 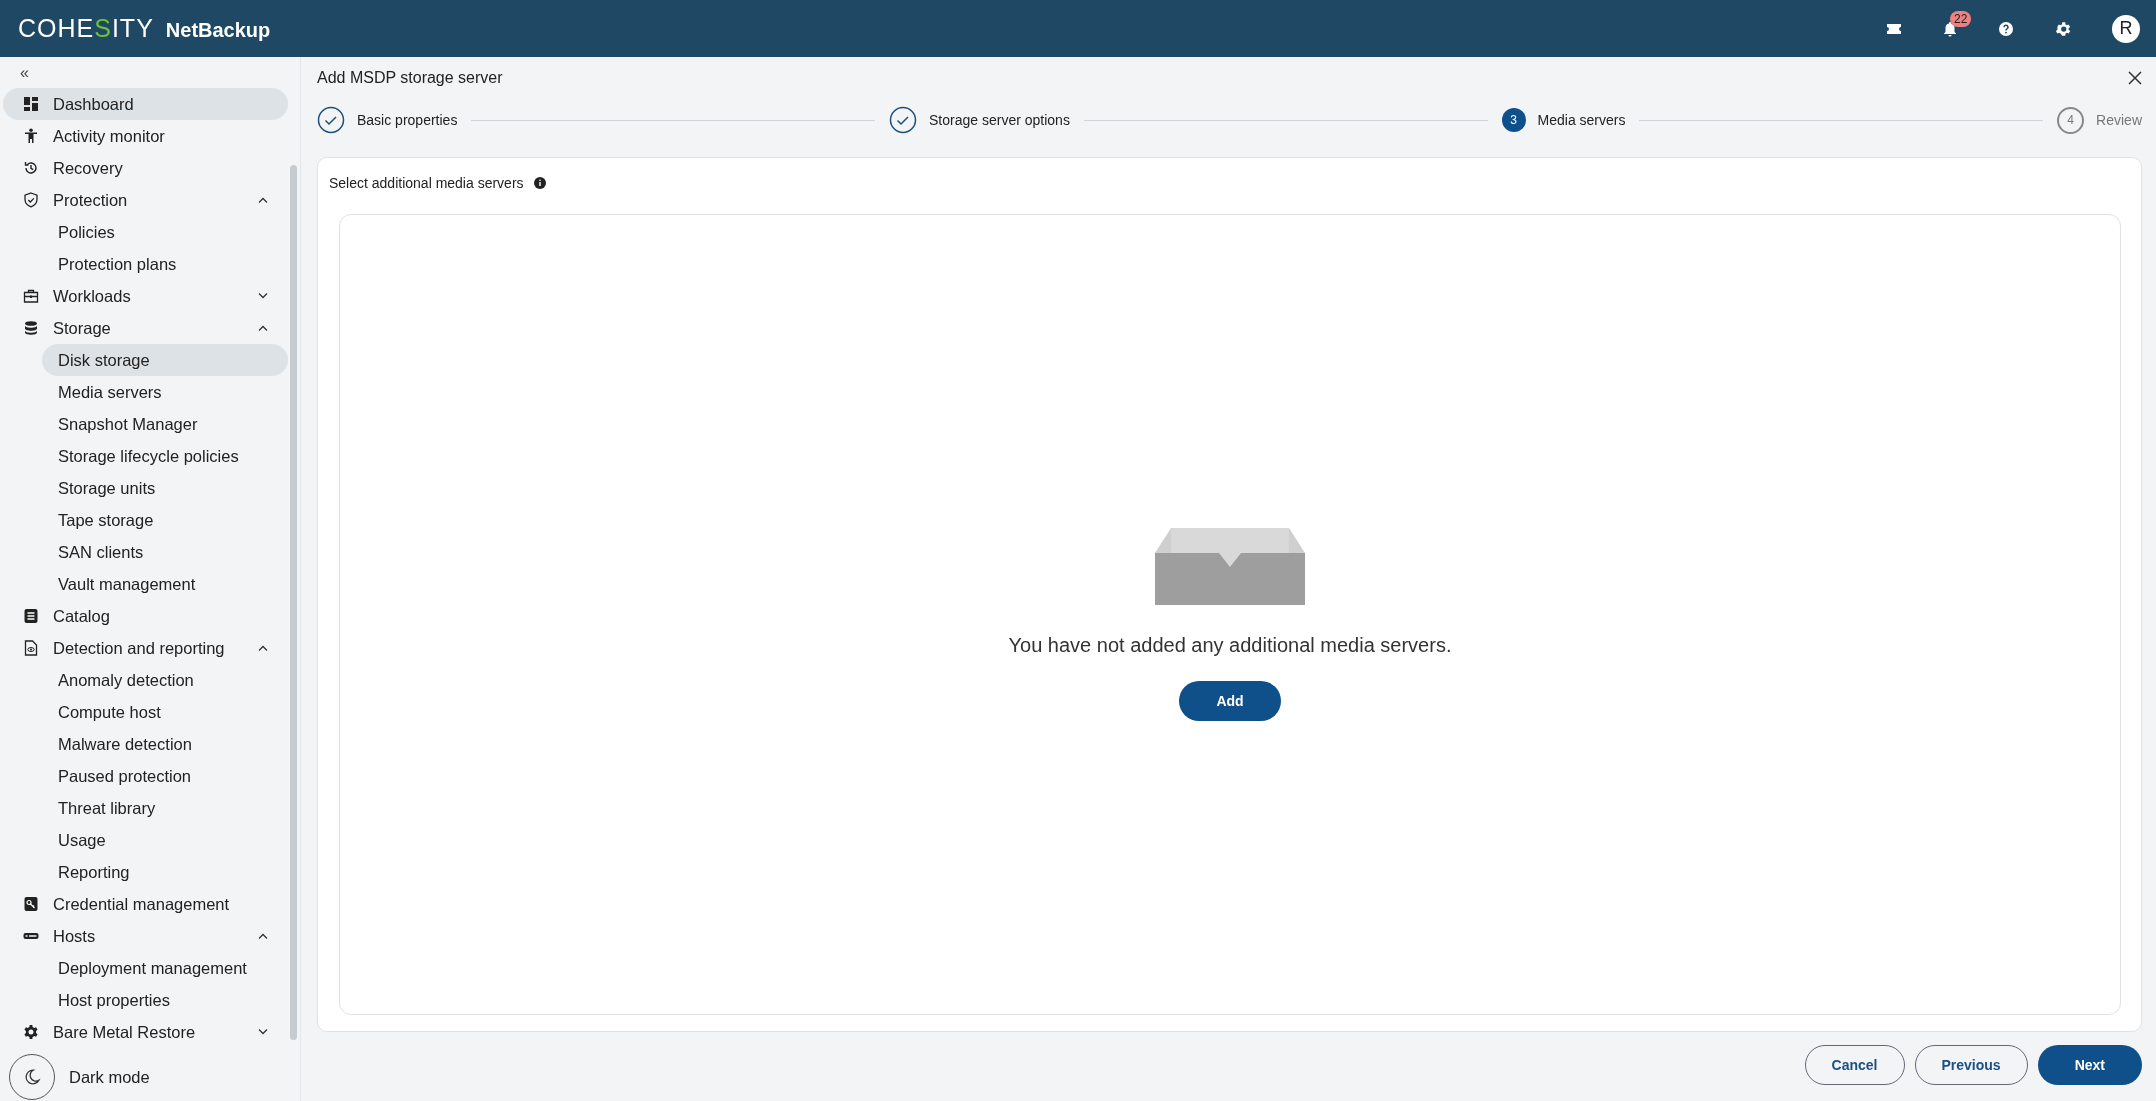 What do you see at coordinates (31, 648) in the screenshot?
I see `report-icon` at bounding box center [31, 648].